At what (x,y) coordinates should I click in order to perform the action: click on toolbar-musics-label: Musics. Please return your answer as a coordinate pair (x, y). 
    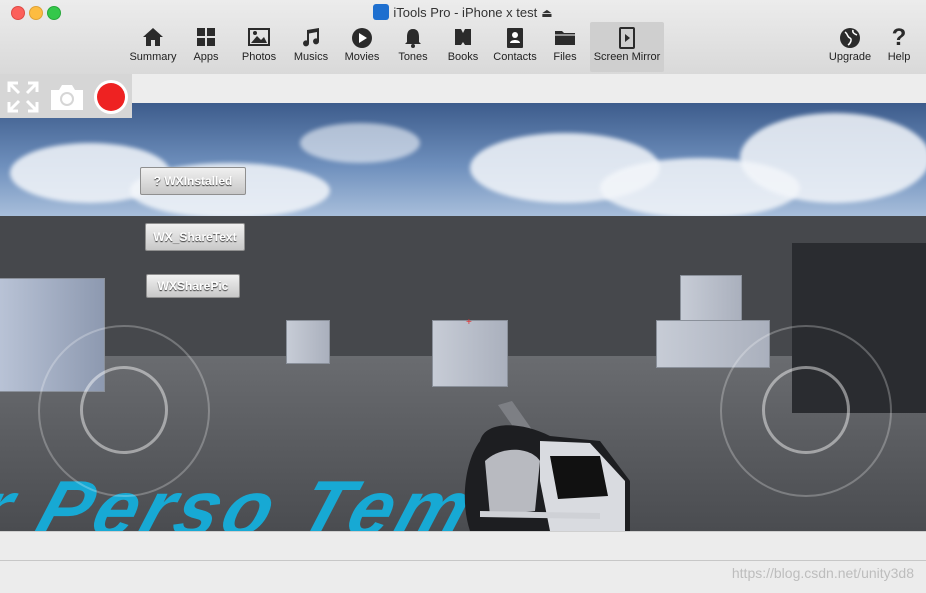
    Looking at the image, I should click on (311, 57).